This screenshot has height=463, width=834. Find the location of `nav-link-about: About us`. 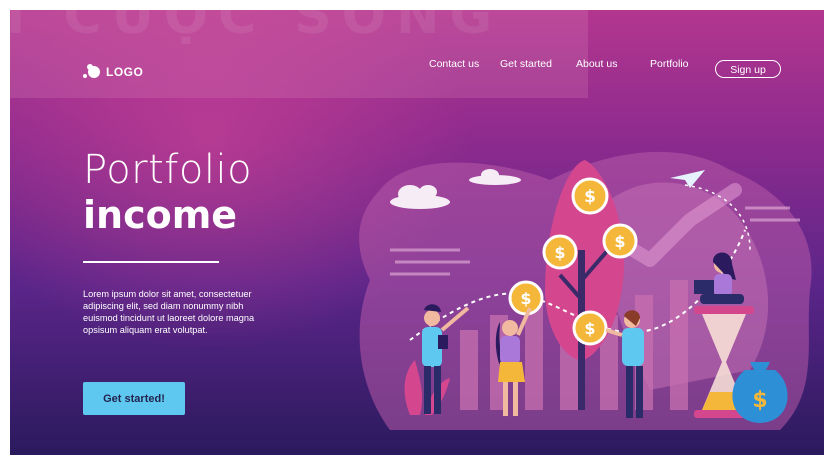

nav-link-about: About us is located at coordinates (596, 64).